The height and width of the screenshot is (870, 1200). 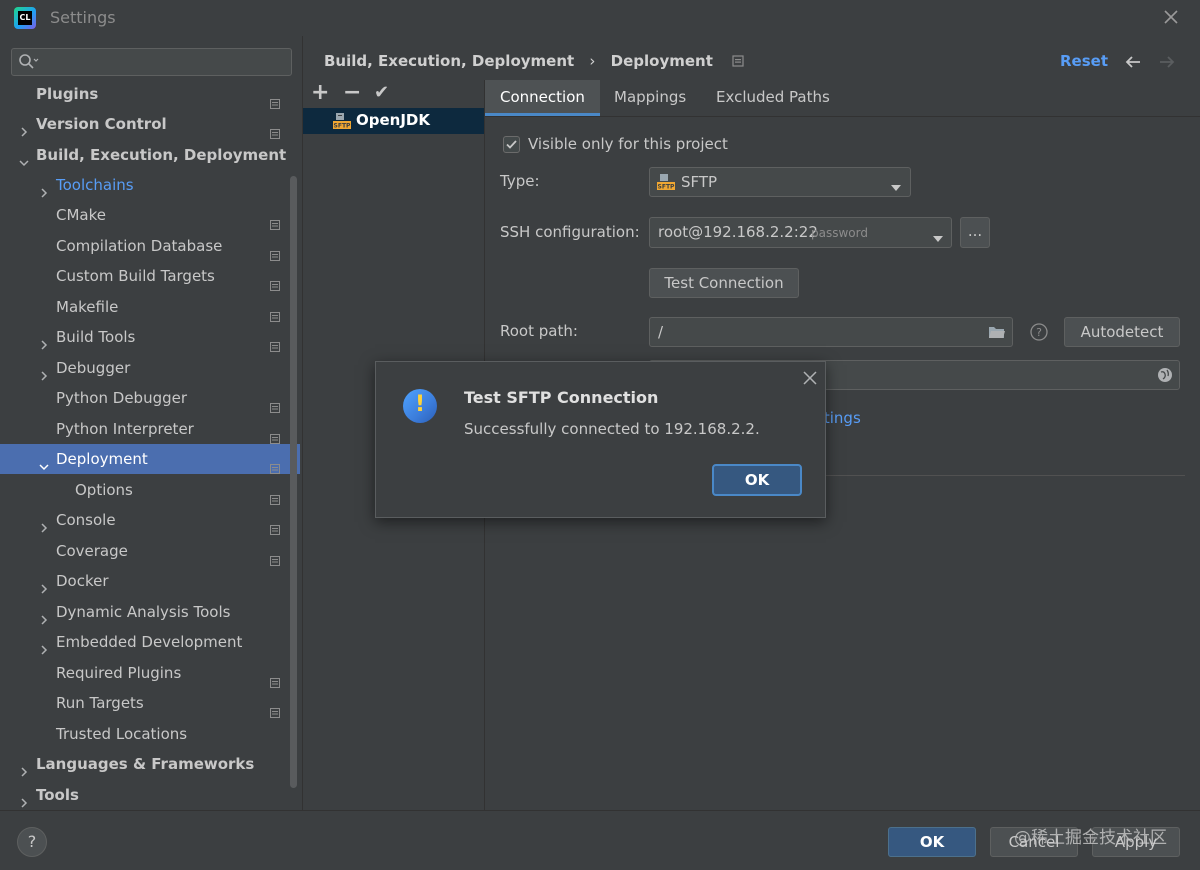 I want to click on reset-link: Reset, so click(x=1084, y=61).